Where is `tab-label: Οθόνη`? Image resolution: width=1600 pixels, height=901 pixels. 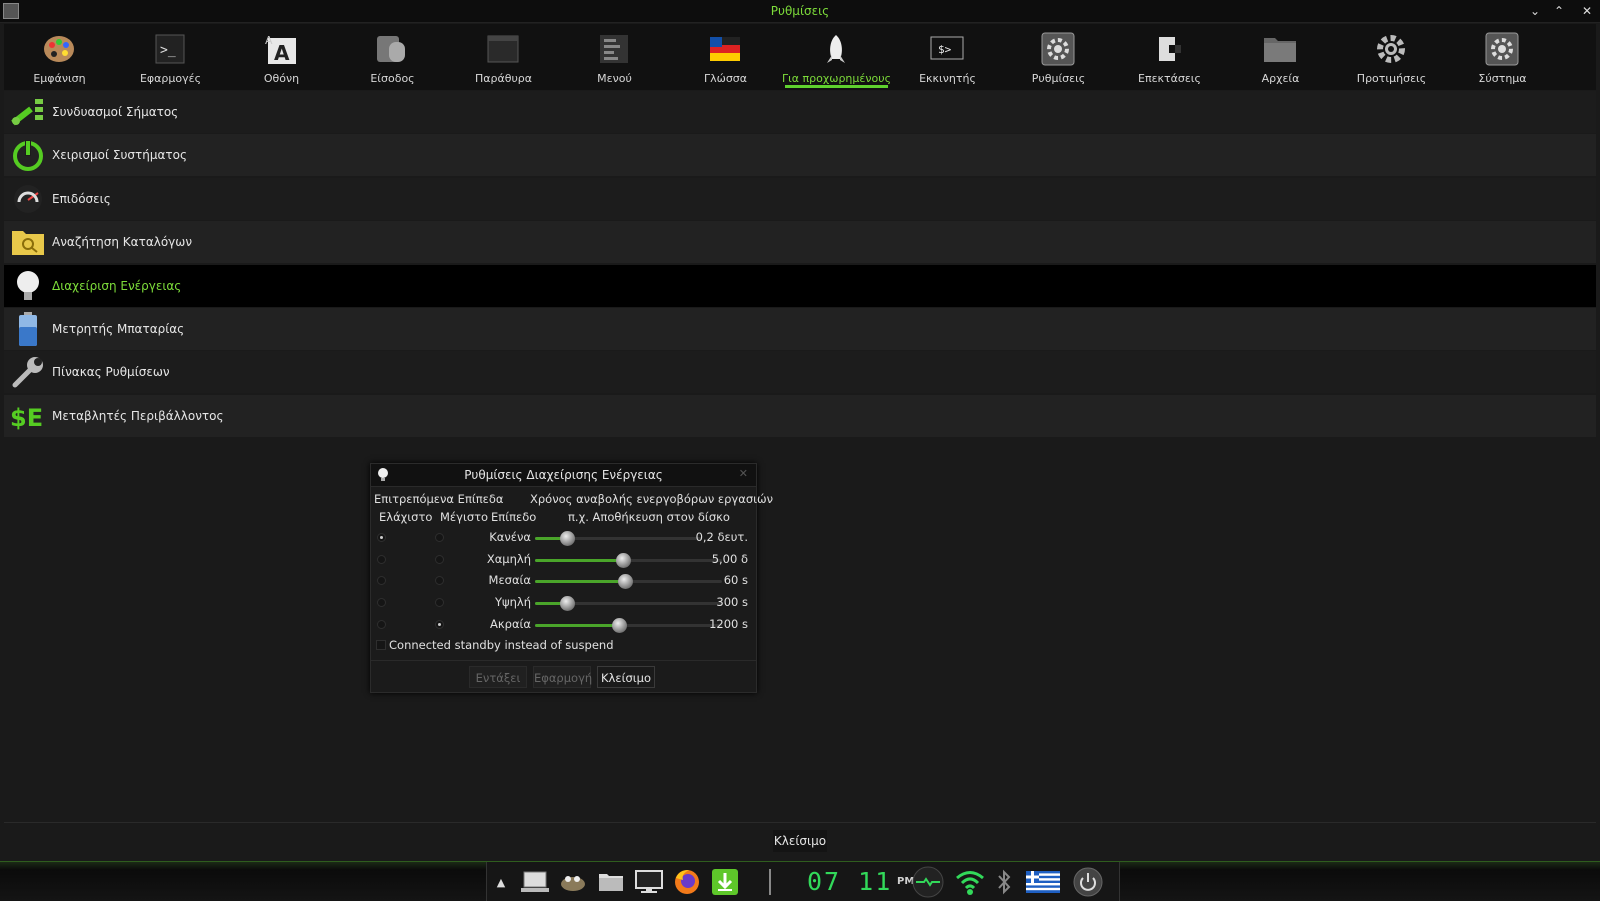
tab-label: Οθόνη is located at coordinates (281, 78).